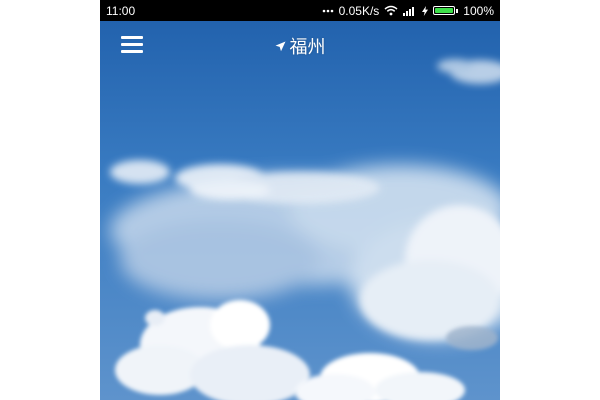 This screenshot has height=400, width=600. What do you see at coordinates (307, 47) in the screenshot?
I see `city-name: 福州` at bounding box center [307, 47].